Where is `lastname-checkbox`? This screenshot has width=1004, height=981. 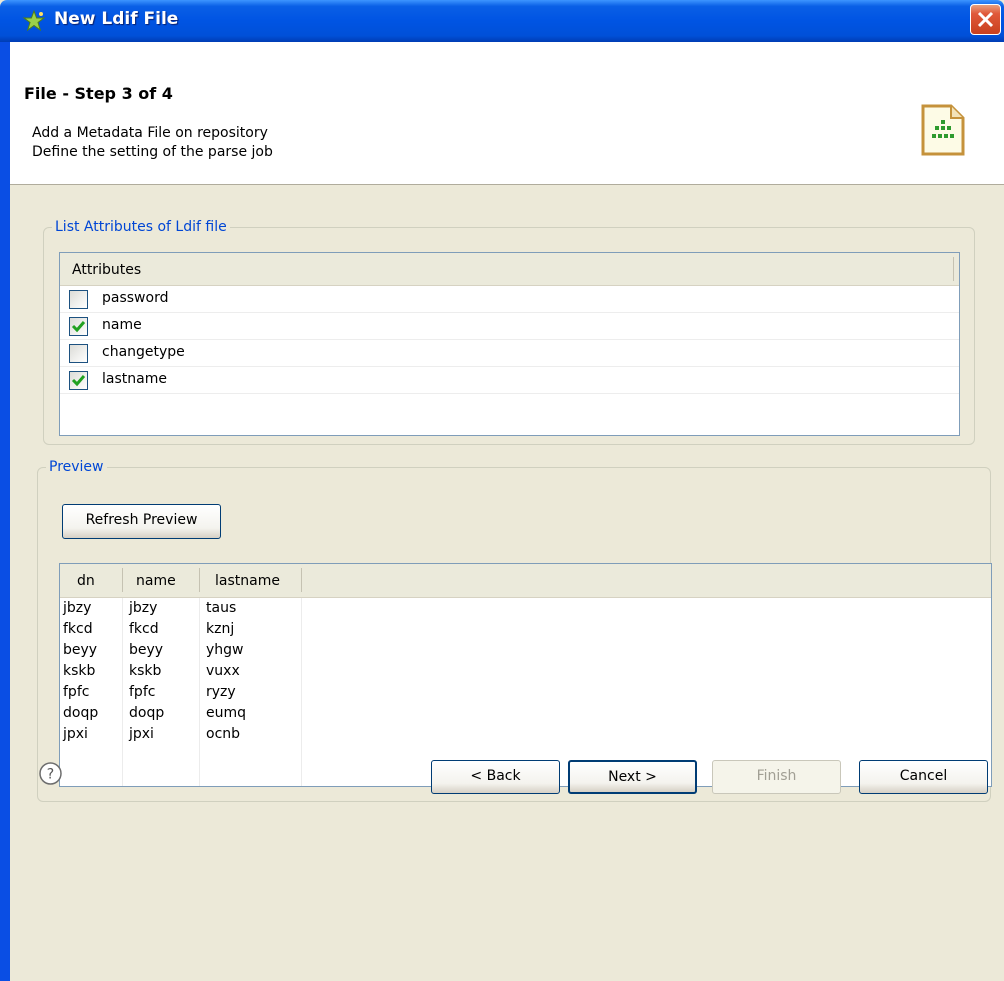 lastname-checkbox is located at coordinates (78, 380).